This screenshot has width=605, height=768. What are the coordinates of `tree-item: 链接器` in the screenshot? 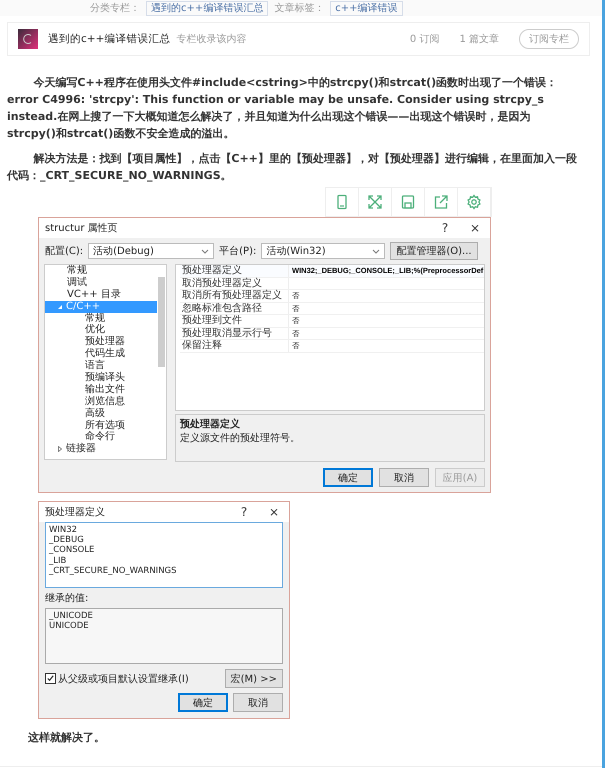 It's located at (101, 449).